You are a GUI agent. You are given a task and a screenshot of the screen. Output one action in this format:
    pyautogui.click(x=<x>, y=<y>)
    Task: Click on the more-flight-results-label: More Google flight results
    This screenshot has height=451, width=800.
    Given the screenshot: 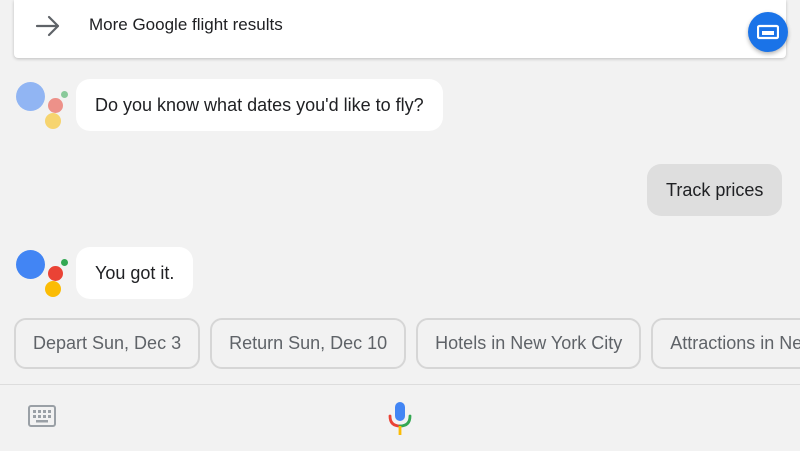 What is the action you would take?
    pyautogui.click(x=186, y=24)
    